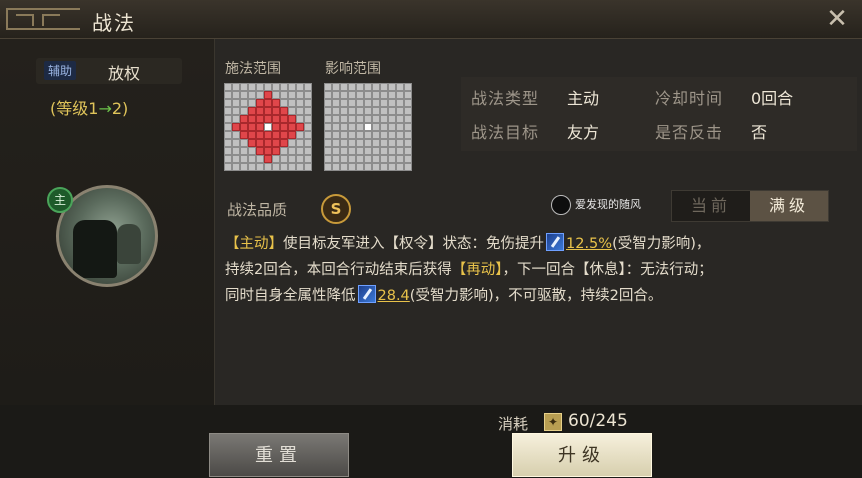 This screenshot has height=478, width=862. What do you see at coordinates (582, 455) in the screenshot?
I see `upgrade-button: 升级` at bounding box center [582, 455].